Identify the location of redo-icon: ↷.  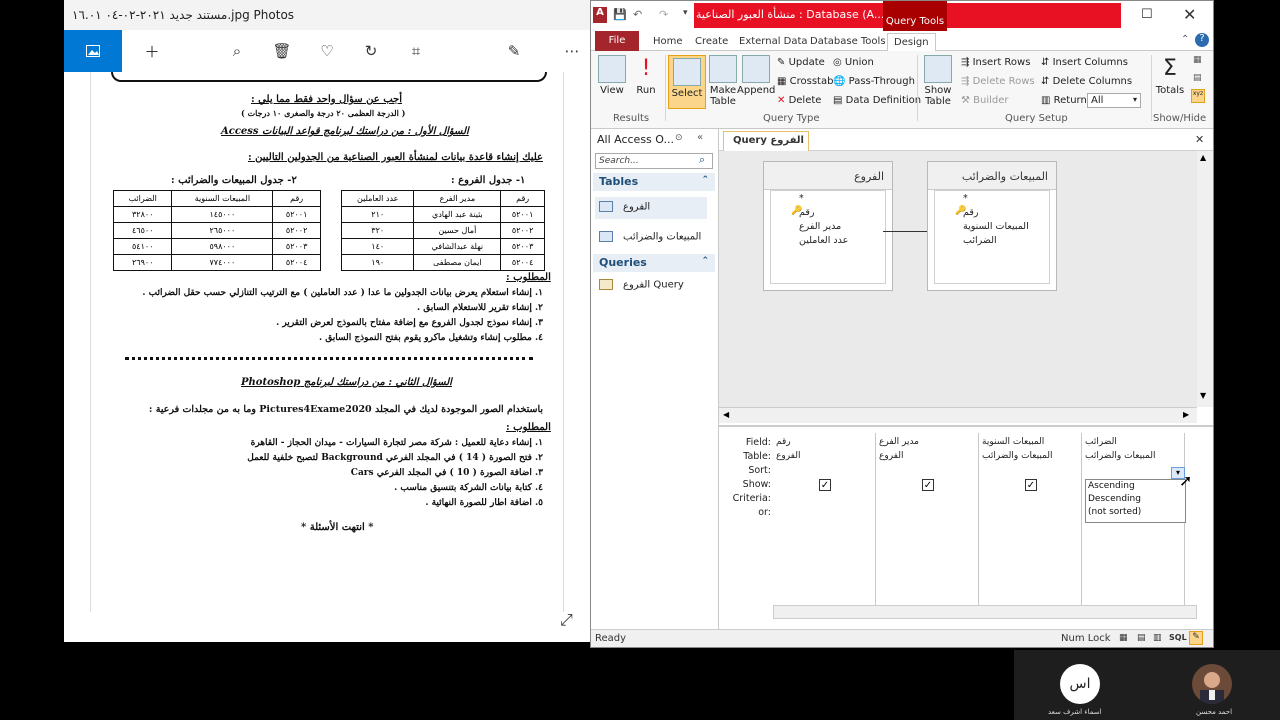
(663, 14).